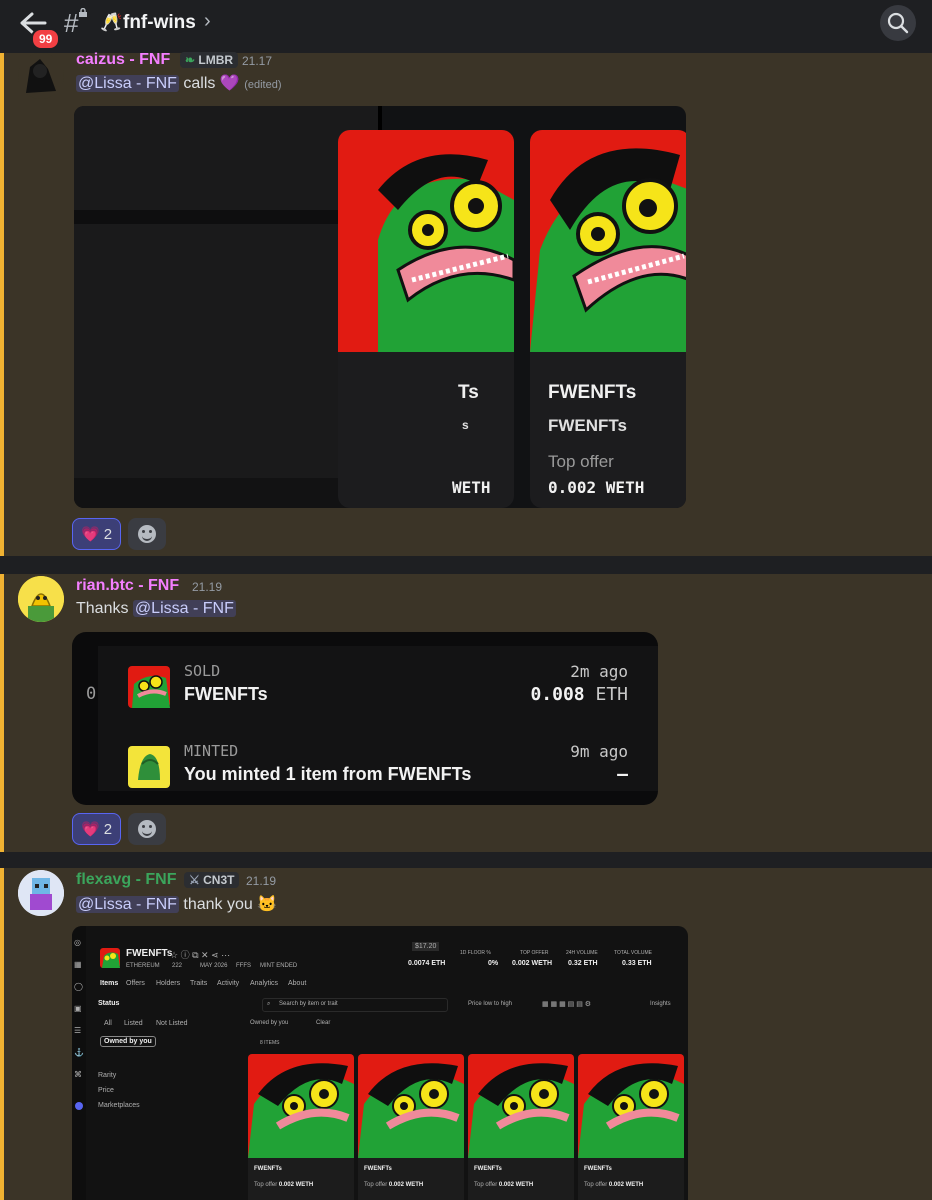  What do you see at coordinates (270, 1043) in the screenshot?
I see `item-count: 8 ITEMS` at bounding box center [270, 1043].